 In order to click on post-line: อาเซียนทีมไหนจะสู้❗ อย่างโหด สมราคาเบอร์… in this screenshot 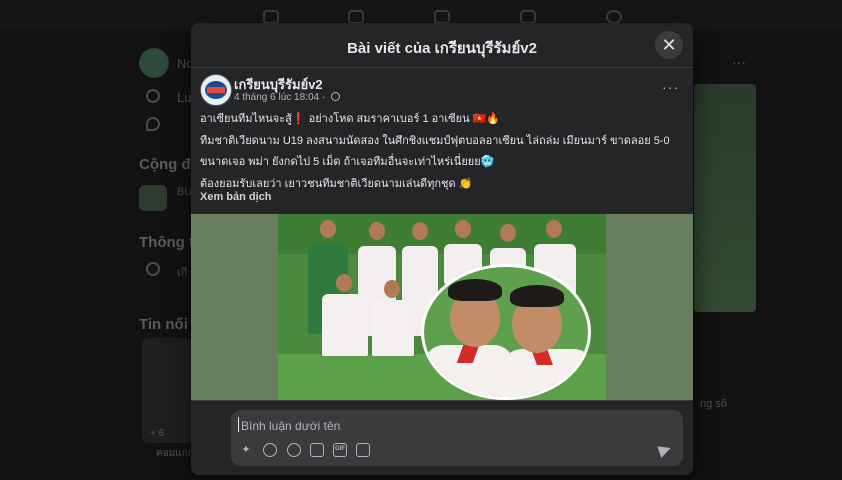, I will do `click(350, 119)`.